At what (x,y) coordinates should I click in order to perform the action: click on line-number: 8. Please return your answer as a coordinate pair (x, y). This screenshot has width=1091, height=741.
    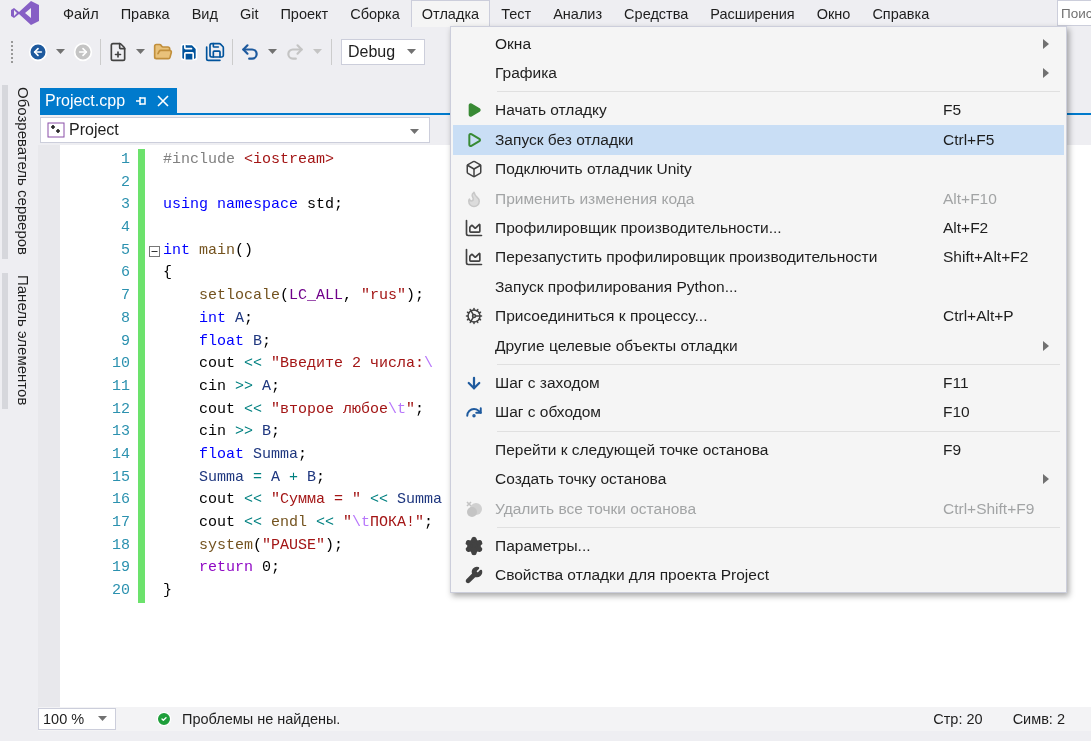
    Looking at the image, I should click on (125, 318).